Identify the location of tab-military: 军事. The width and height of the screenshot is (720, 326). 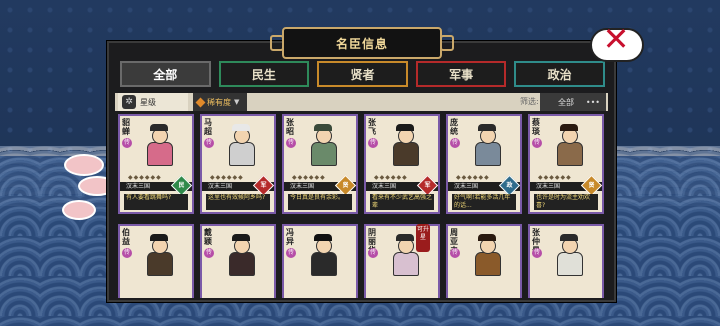
(461, 74).